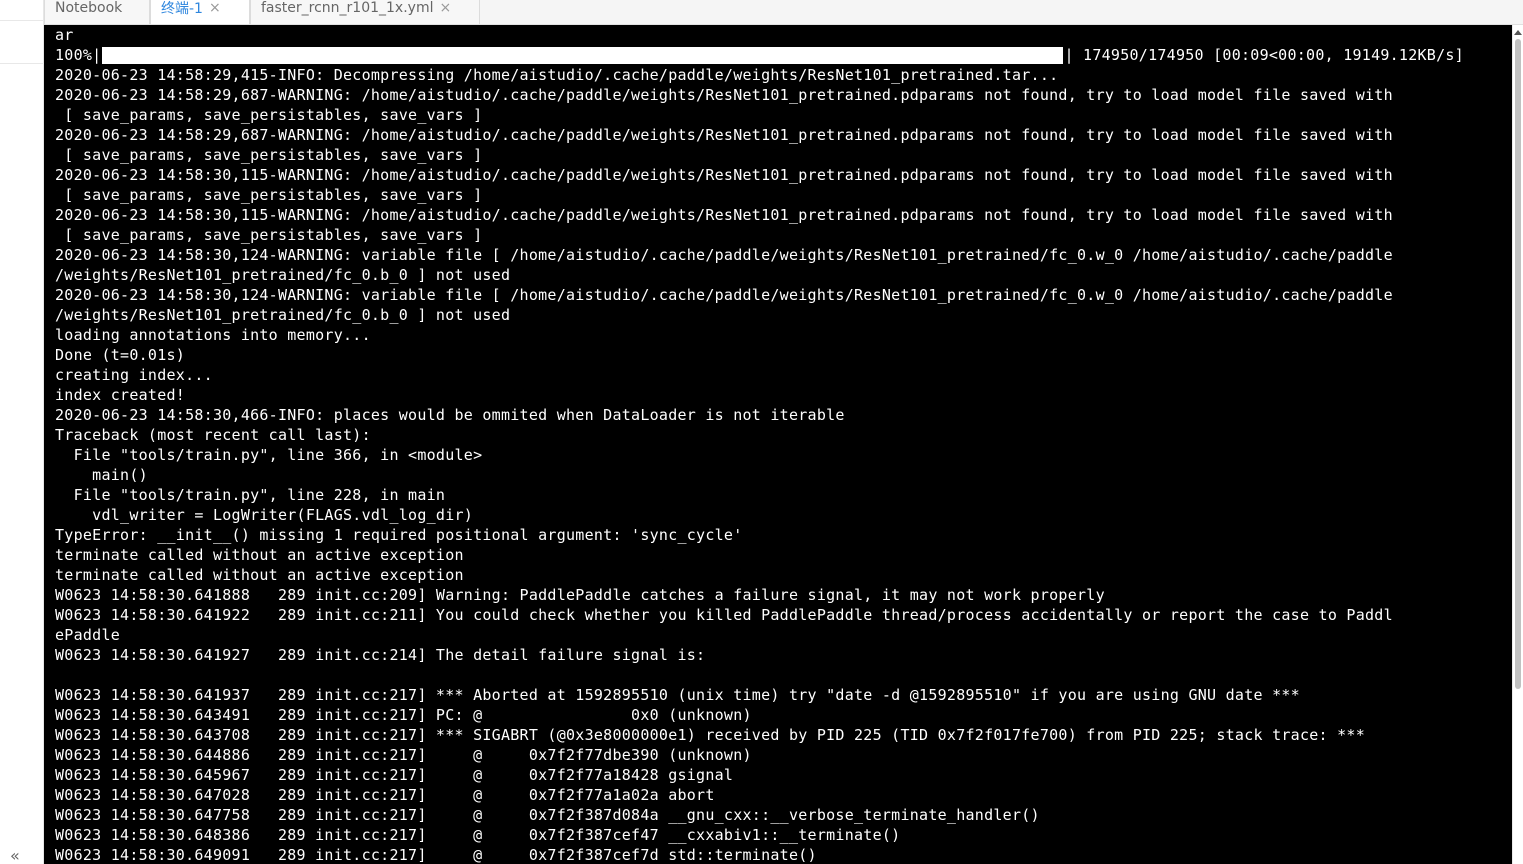 The height and width of the screenshot is (864, 1523). Describe the element at coordinates (347, 8) in the screenshot. I see `tab-label: faster_rcnn_r101_1x.yml` at that location.